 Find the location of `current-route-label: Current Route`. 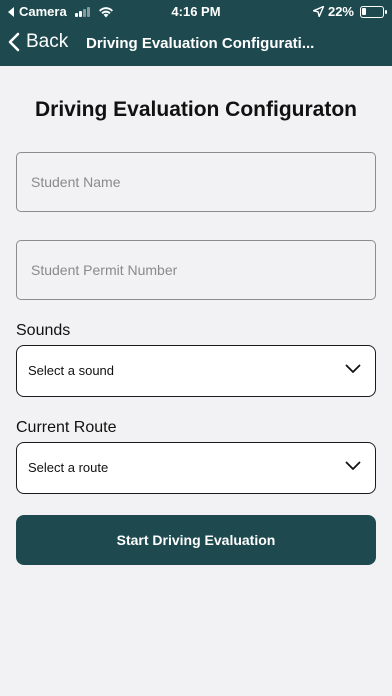

current-route-label: Current Route is located at coordinates (66, 427).